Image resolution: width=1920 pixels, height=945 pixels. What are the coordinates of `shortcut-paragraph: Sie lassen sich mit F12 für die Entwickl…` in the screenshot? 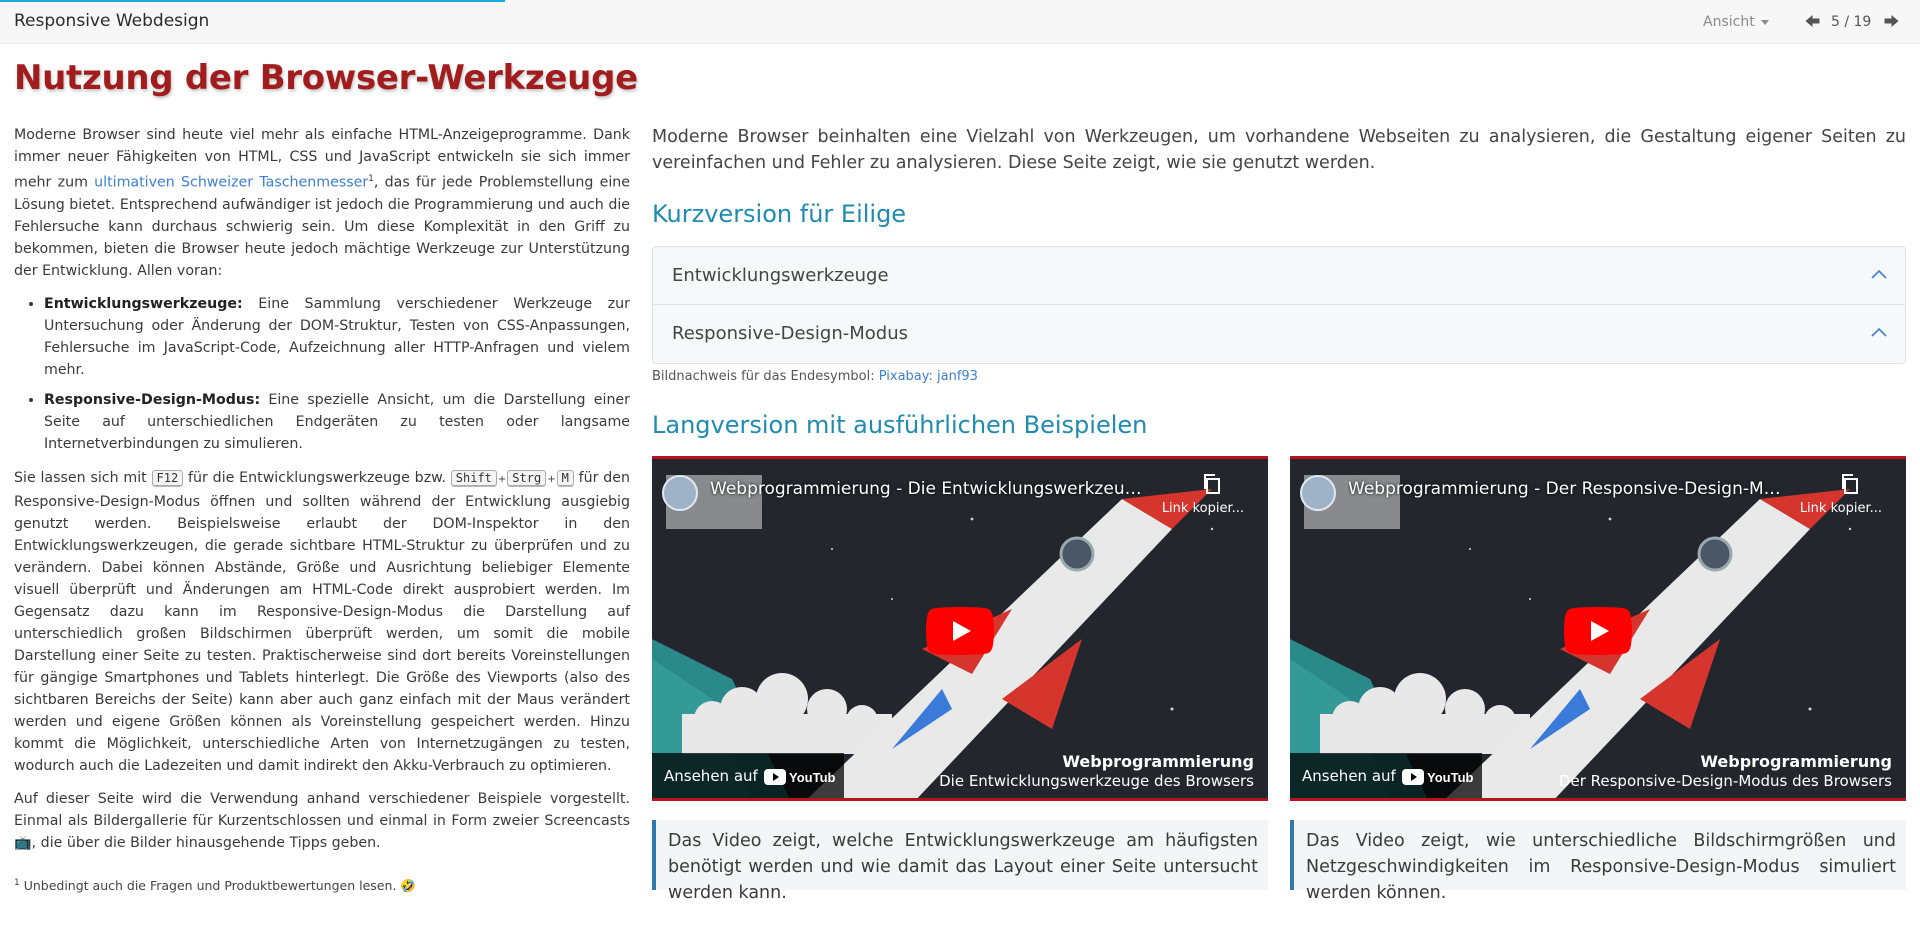 It's located at (322, 622).